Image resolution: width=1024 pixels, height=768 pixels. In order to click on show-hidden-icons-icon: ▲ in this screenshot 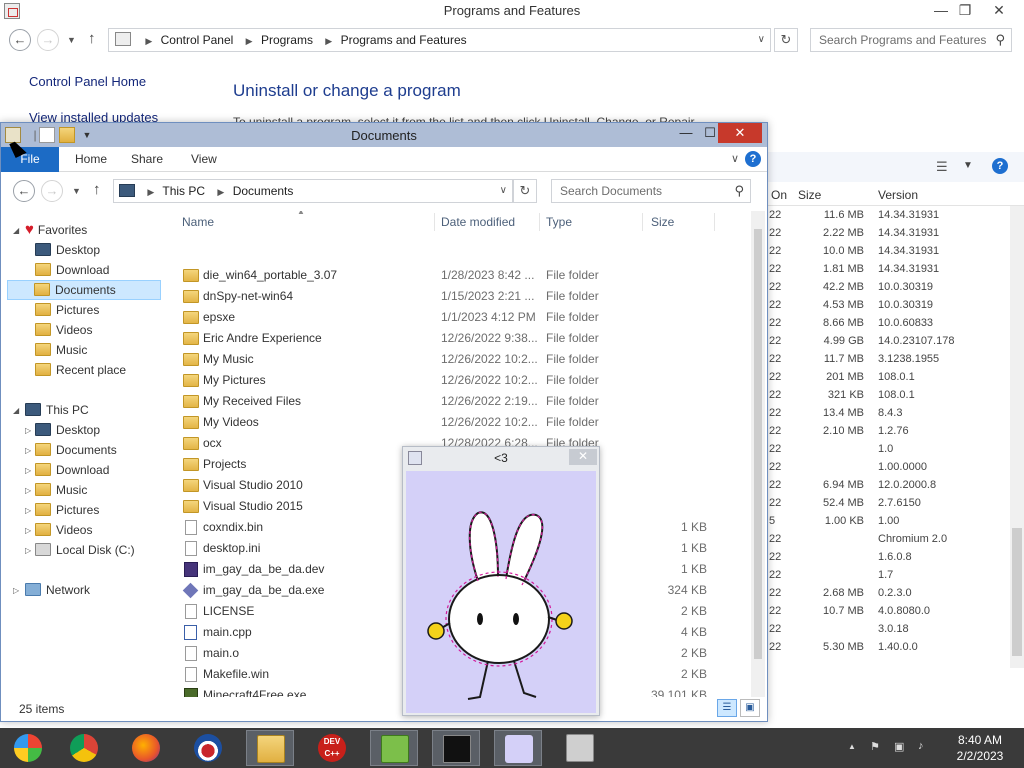, I will do `click(852, 746)`.